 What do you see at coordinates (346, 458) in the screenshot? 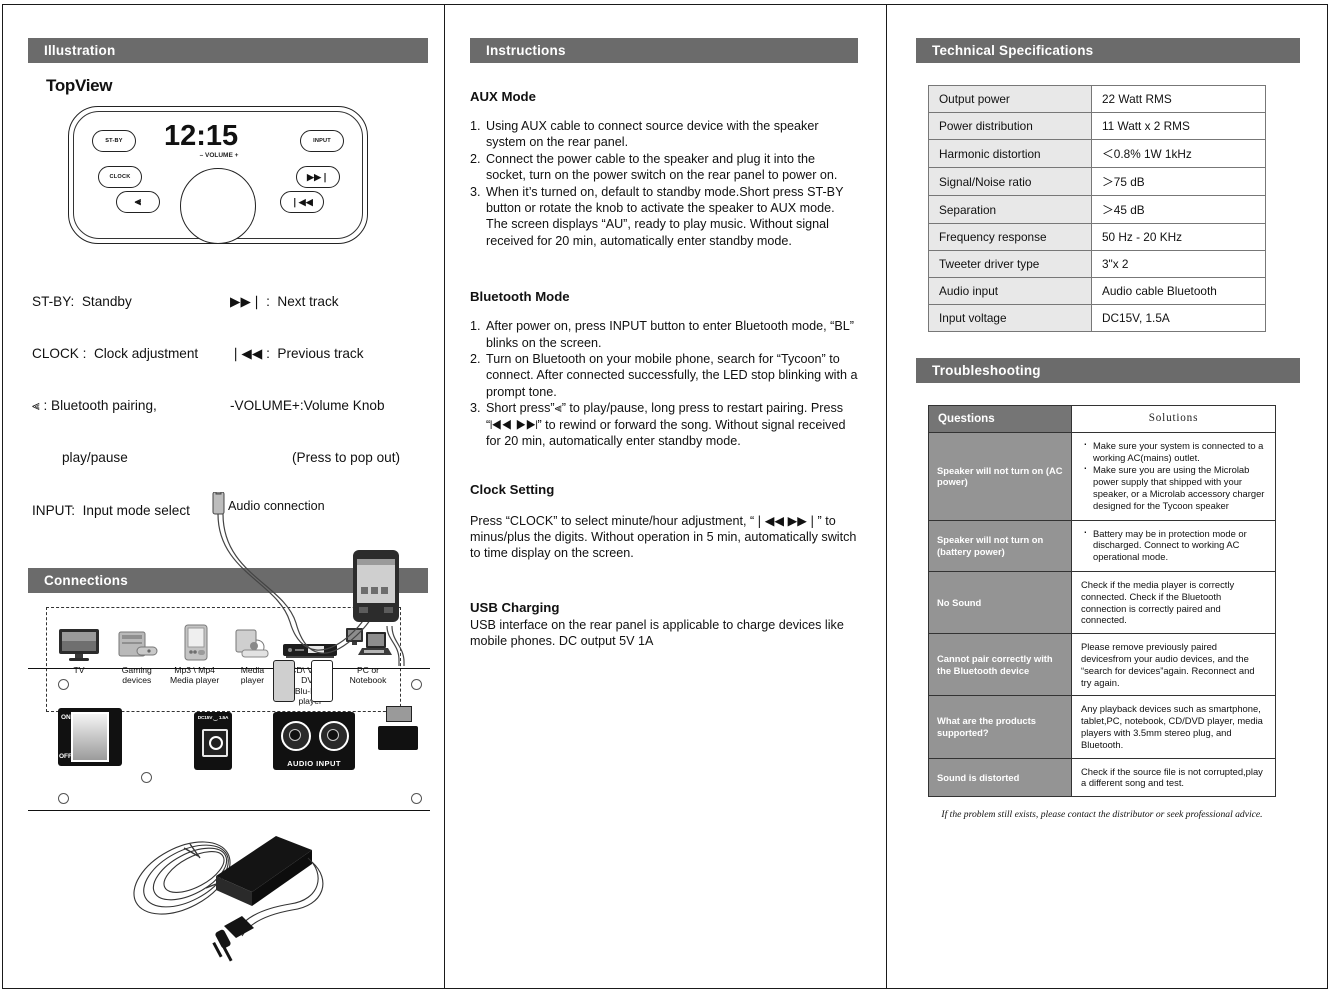
I see `legend-item: (Press to pop out)` at bounding box center [346, 458].